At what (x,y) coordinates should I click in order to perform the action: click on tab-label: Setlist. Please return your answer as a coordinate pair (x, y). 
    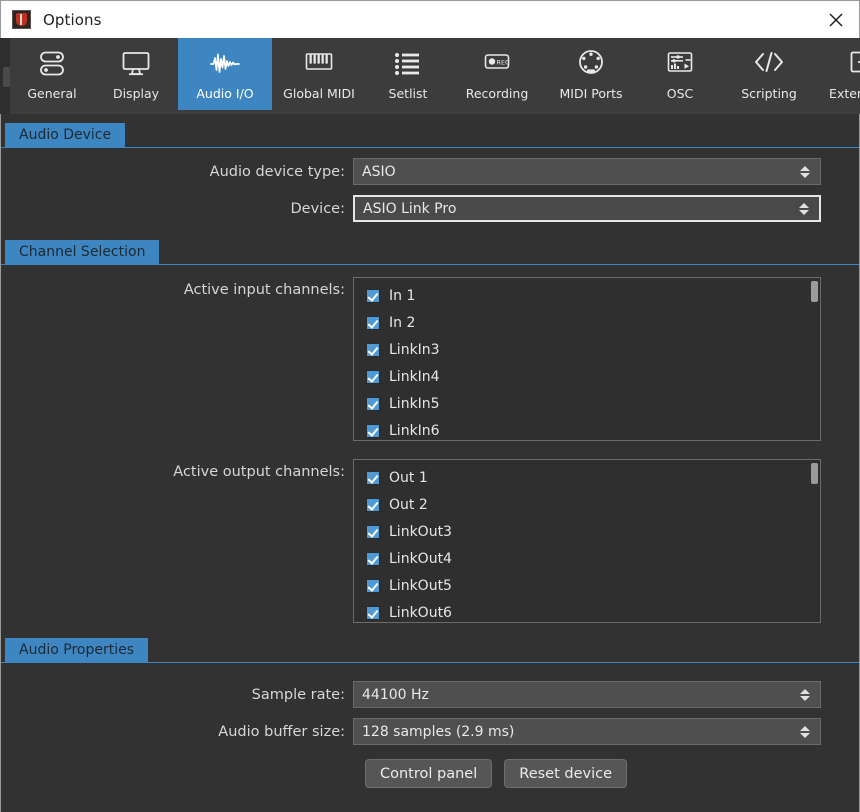
    Looking at the image, I should click on (408, 93).